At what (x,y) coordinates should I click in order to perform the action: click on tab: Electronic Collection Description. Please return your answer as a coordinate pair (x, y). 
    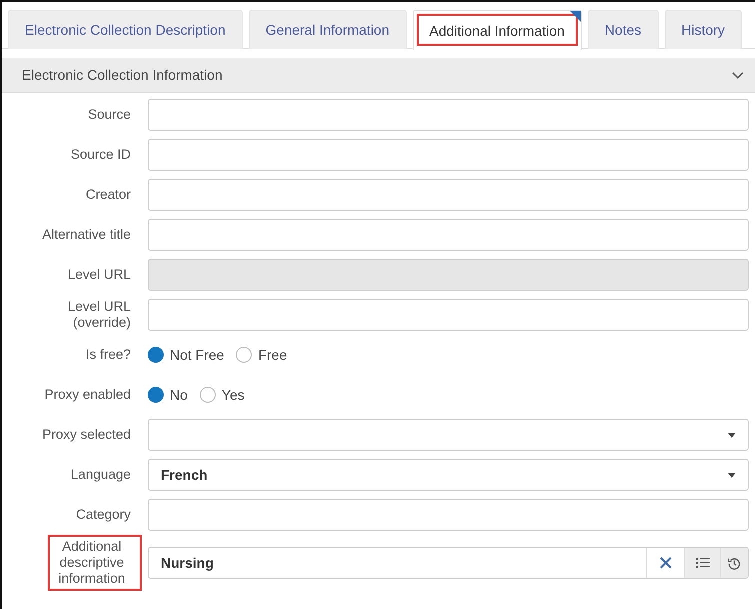
    Looking at the image, I should click on (125, 29).